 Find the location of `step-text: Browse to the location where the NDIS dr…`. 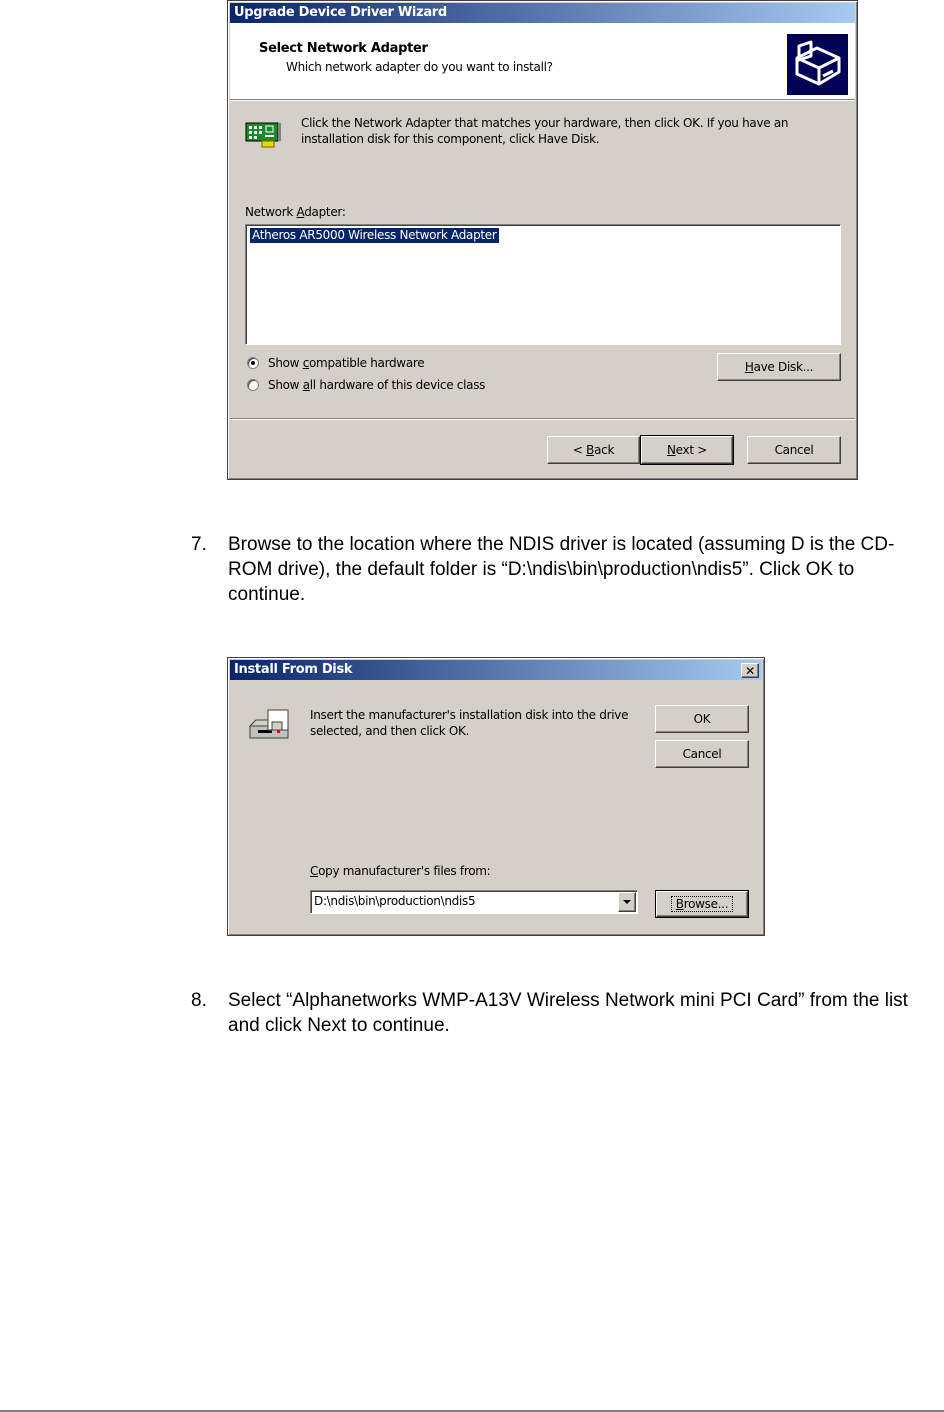

step-text: Browse to the location where the NDIS dr… is located at coordinates (561, 569).